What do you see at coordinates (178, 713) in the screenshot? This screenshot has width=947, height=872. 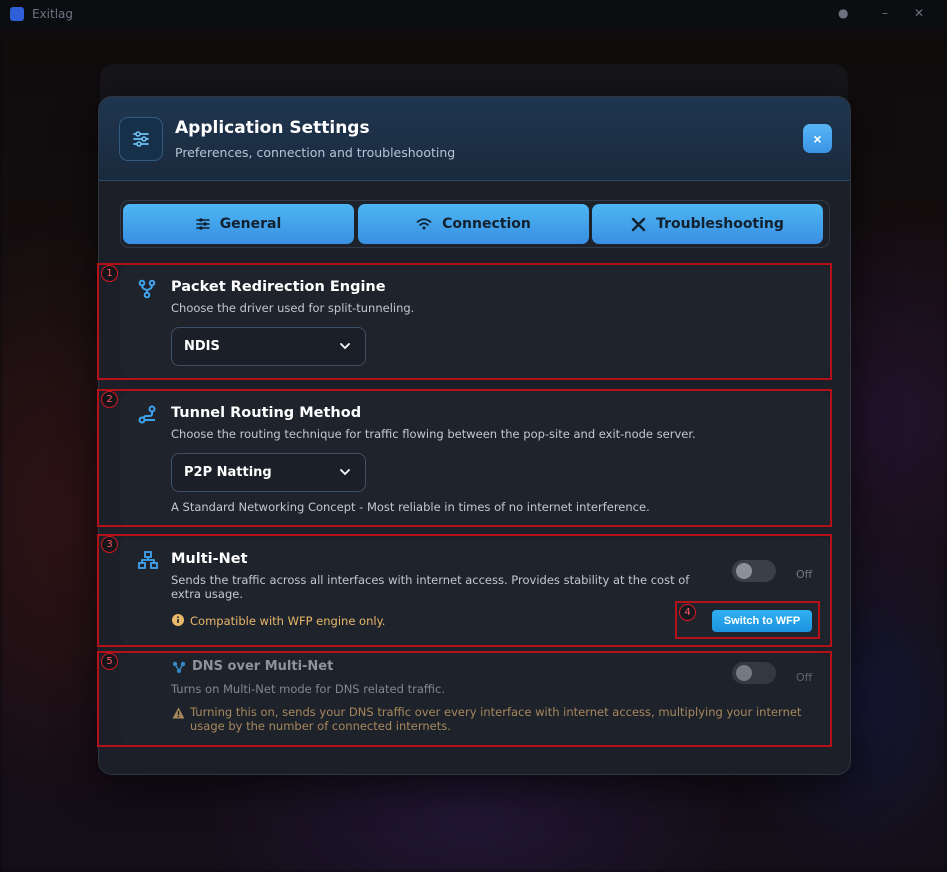 I see `warning-icon` at bounding box center [178, 713].